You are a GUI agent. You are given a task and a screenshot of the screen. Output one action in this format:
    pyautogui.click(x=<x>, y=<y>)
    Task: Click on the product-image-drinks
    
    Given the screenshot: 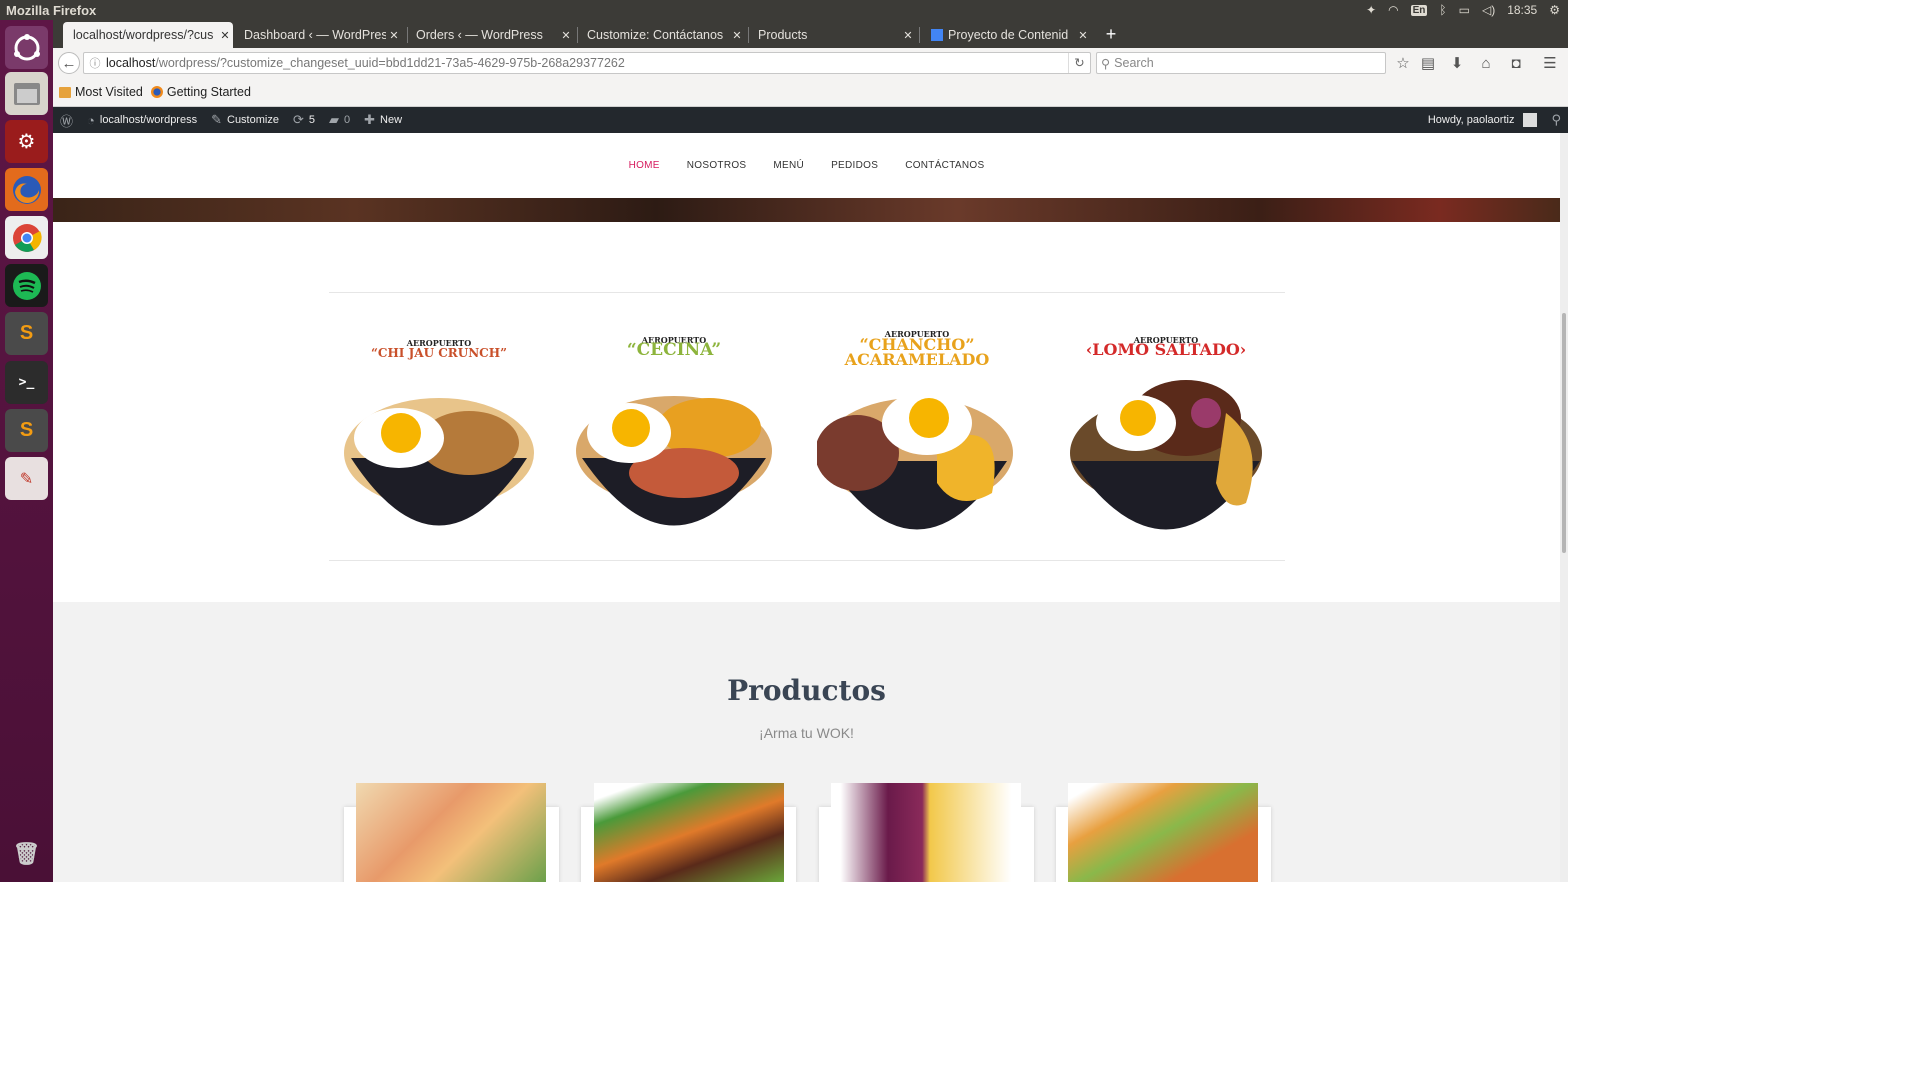 What is the action you would take?
    pyautogui.click(x=926, y=832)
    